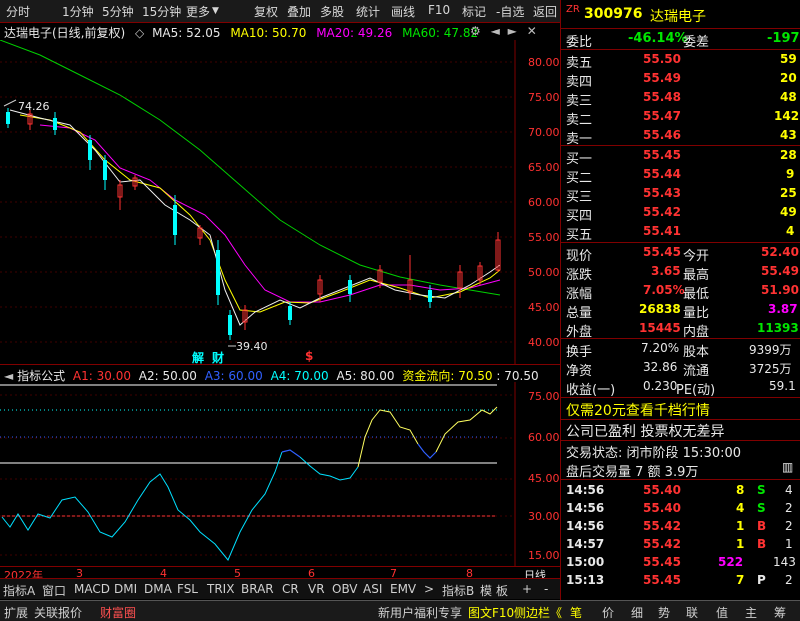 The image size is (800, 621). I want to click on tab-vr: VR, so click(316, 589).